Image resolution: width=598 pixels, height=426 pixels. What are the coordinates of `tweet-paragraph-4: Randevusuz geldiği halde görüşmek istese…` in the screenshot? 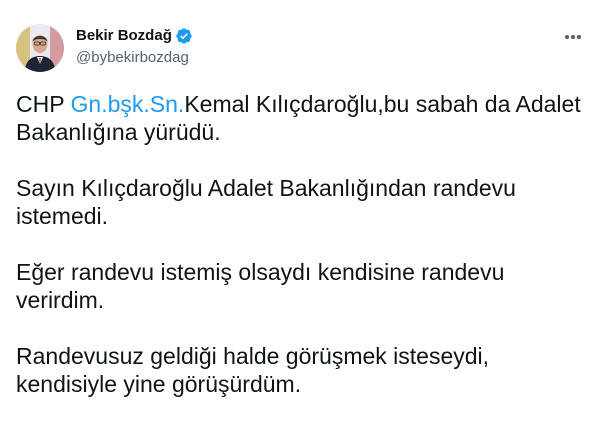 It's located at (253, 370).